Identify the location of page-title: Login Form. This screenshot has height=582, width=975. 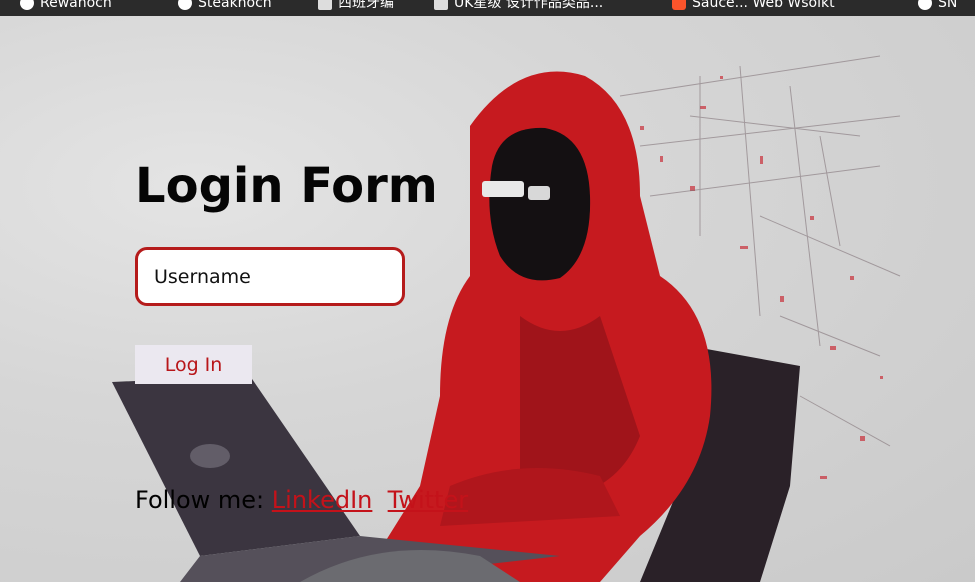
(286, 186).